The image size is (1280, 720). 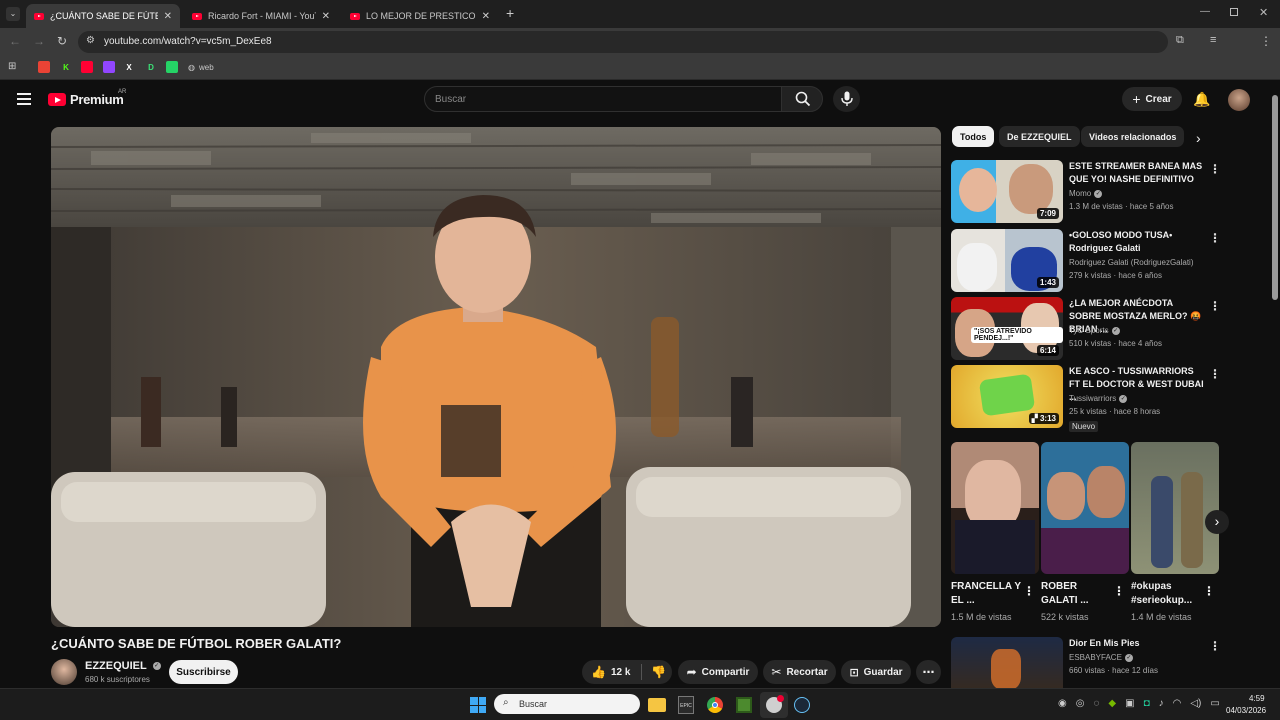 I want to click on browser-tab: LO MEJOR DE PRESTICO | COM ✕, so click(x=420, y=16).